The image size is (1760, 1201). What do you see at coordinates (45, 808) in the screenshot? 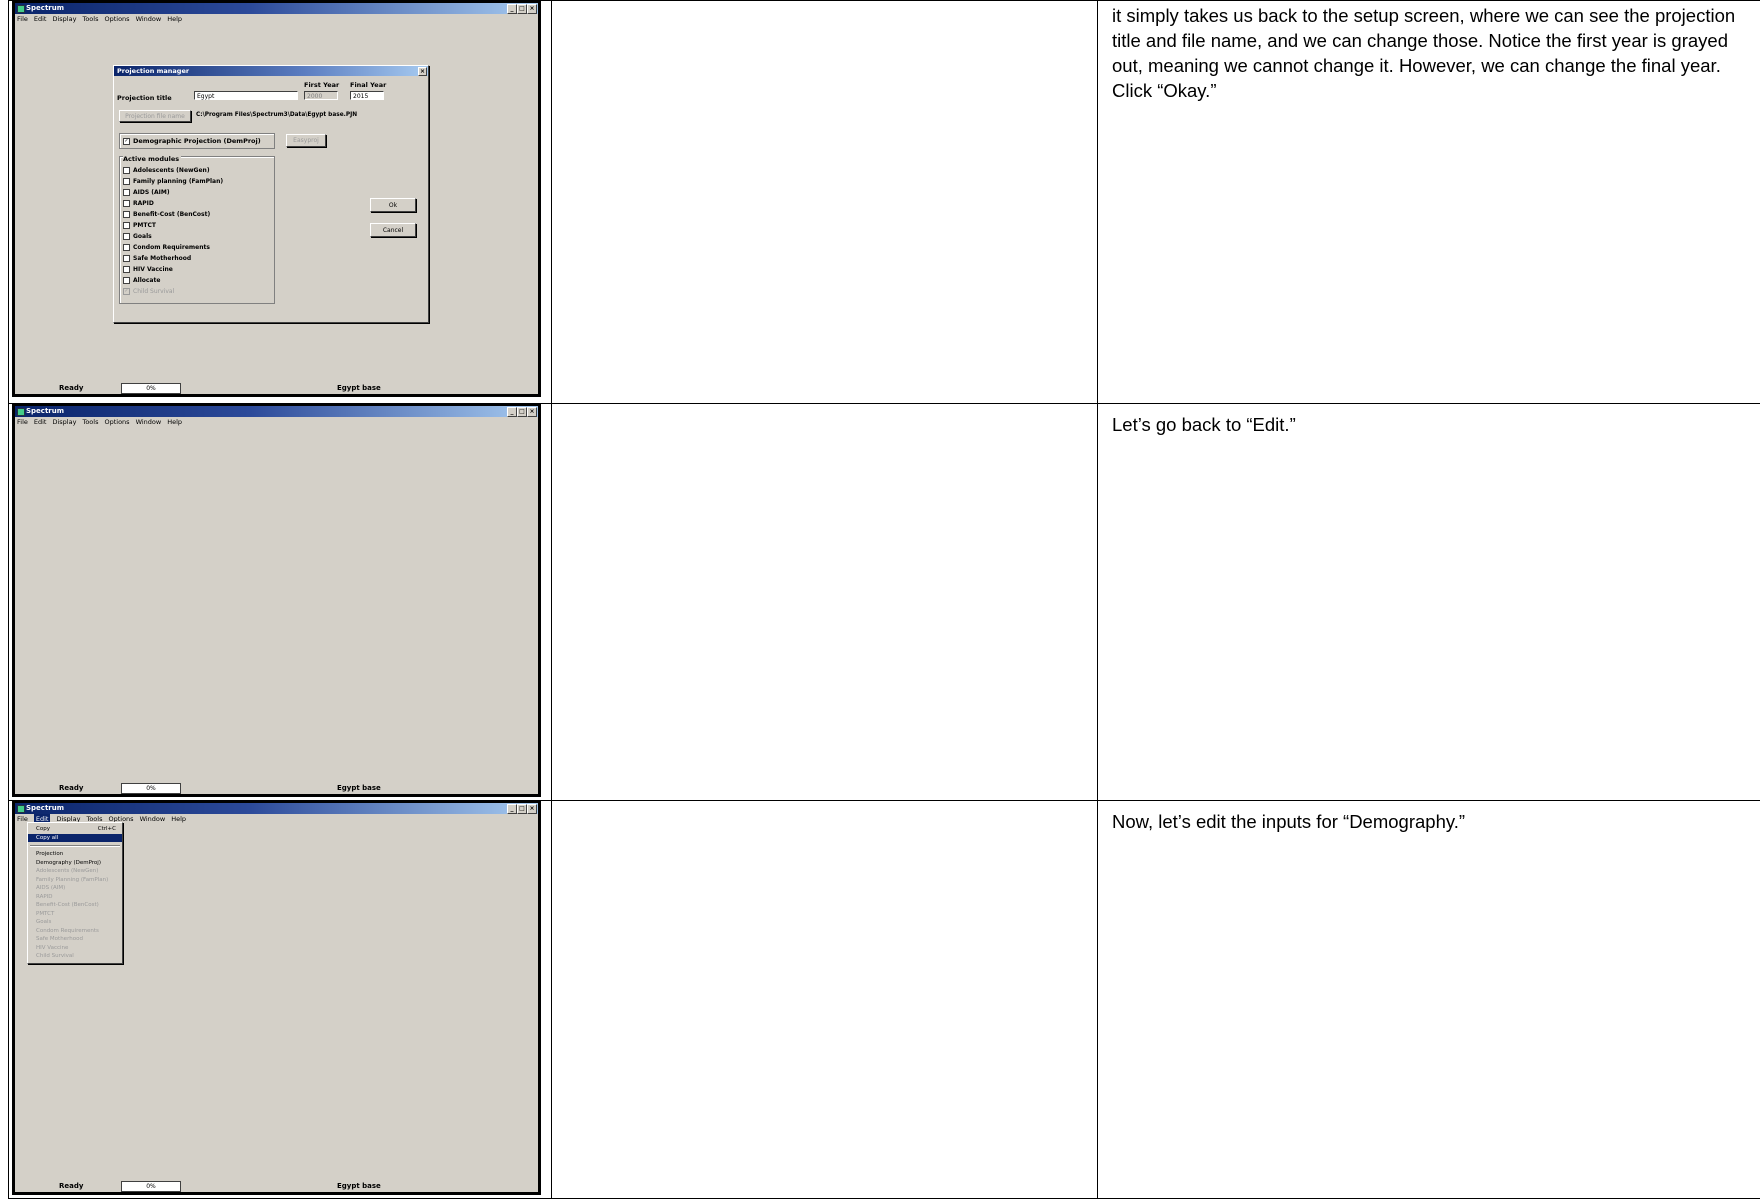
I see `window-title: Spectrum` at bounding box center [45, 808].